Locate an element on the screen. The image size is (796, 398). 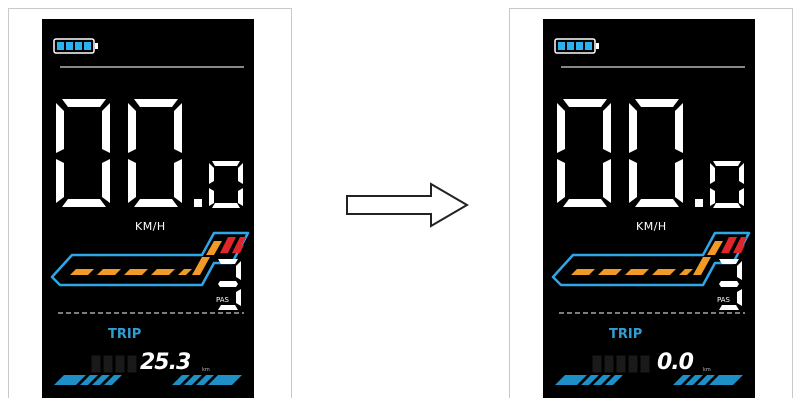
right-arrow-icon is located at coordinates (407, 205).